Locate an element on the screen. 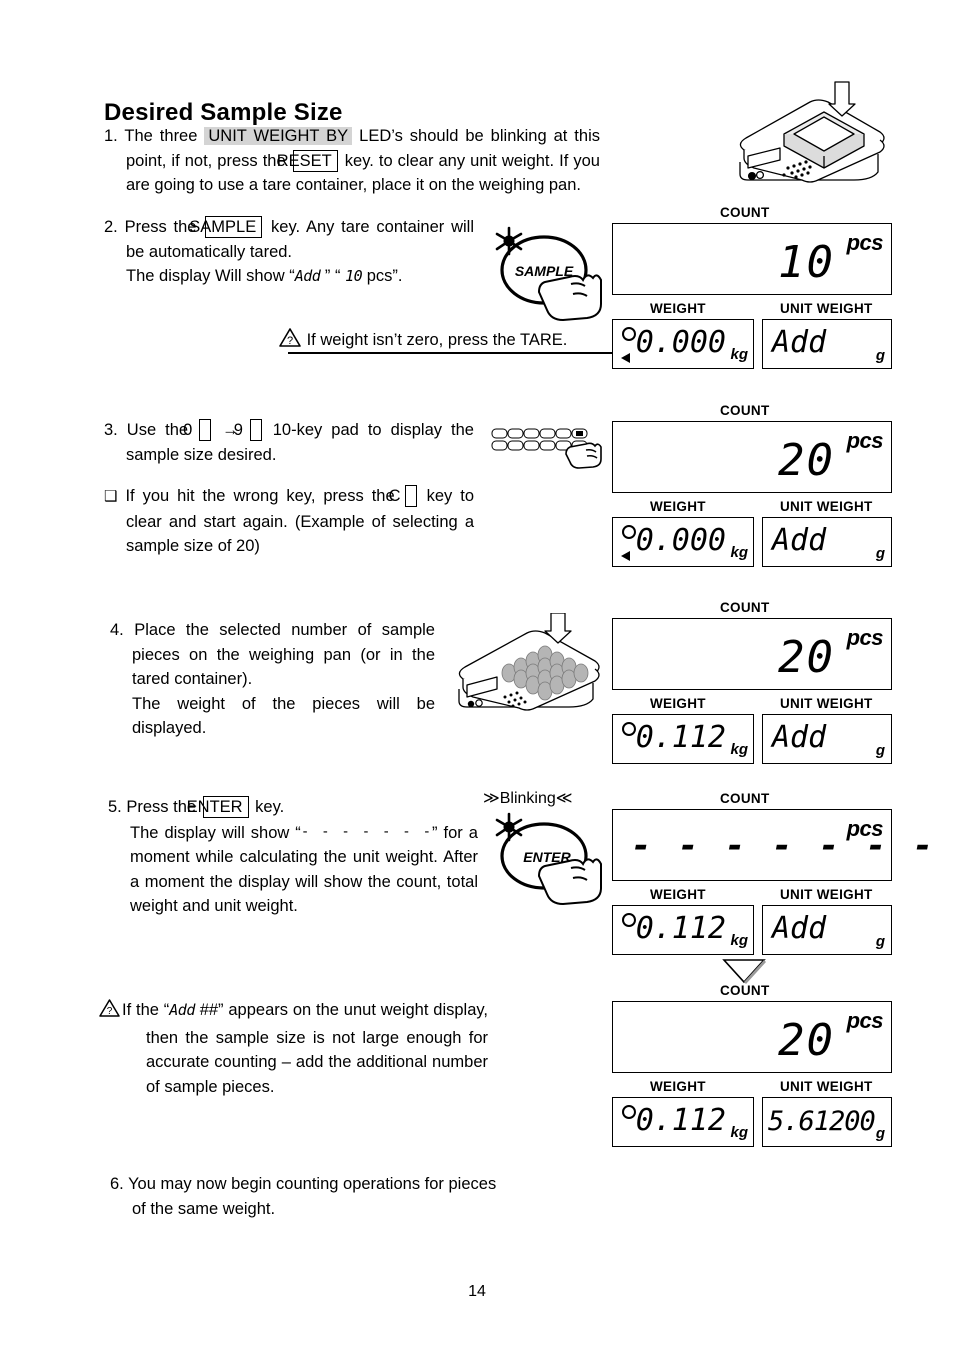  segment-text-10: 10 is located at coordinates (354, 276).